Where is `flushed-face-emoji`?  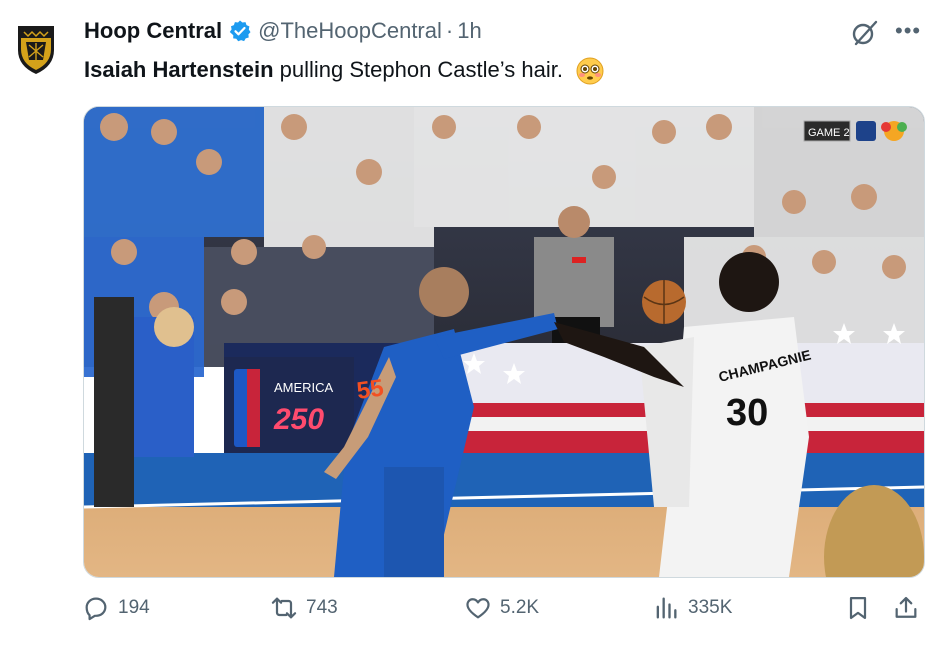
flushed-face-emoji is located at coordinates (590, 71).